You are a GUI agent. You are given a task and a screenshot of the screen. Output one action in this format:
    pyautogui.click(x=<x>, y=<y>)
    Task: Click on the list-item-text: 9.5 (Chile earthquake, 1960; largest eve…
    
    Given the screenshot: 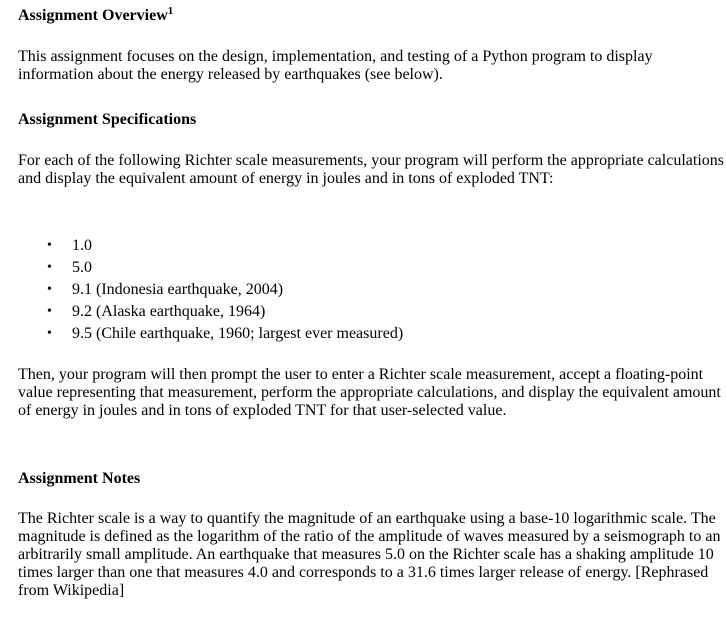 What is the action you would take?
    pyautogui.click(x=238, y=333)
    